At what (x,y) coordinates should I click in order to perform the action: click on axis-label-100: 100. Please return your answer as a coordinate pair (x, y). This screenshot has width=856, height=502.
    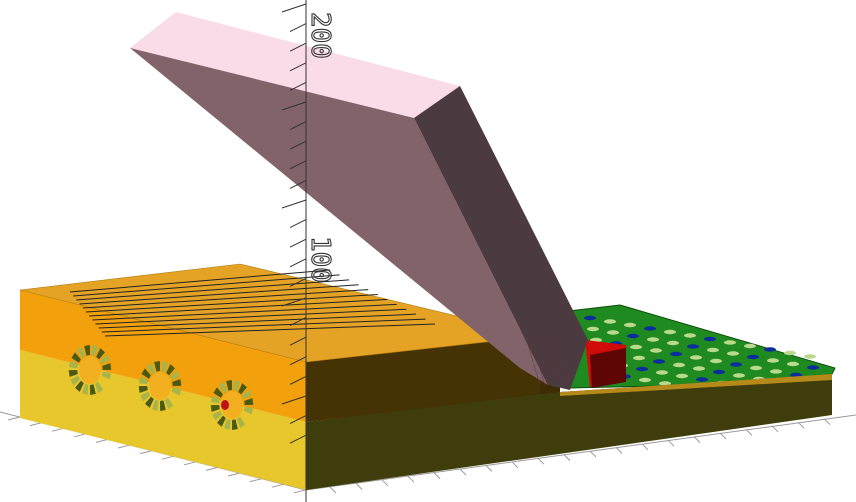
    Looking at the image, I should click on (320, 259).